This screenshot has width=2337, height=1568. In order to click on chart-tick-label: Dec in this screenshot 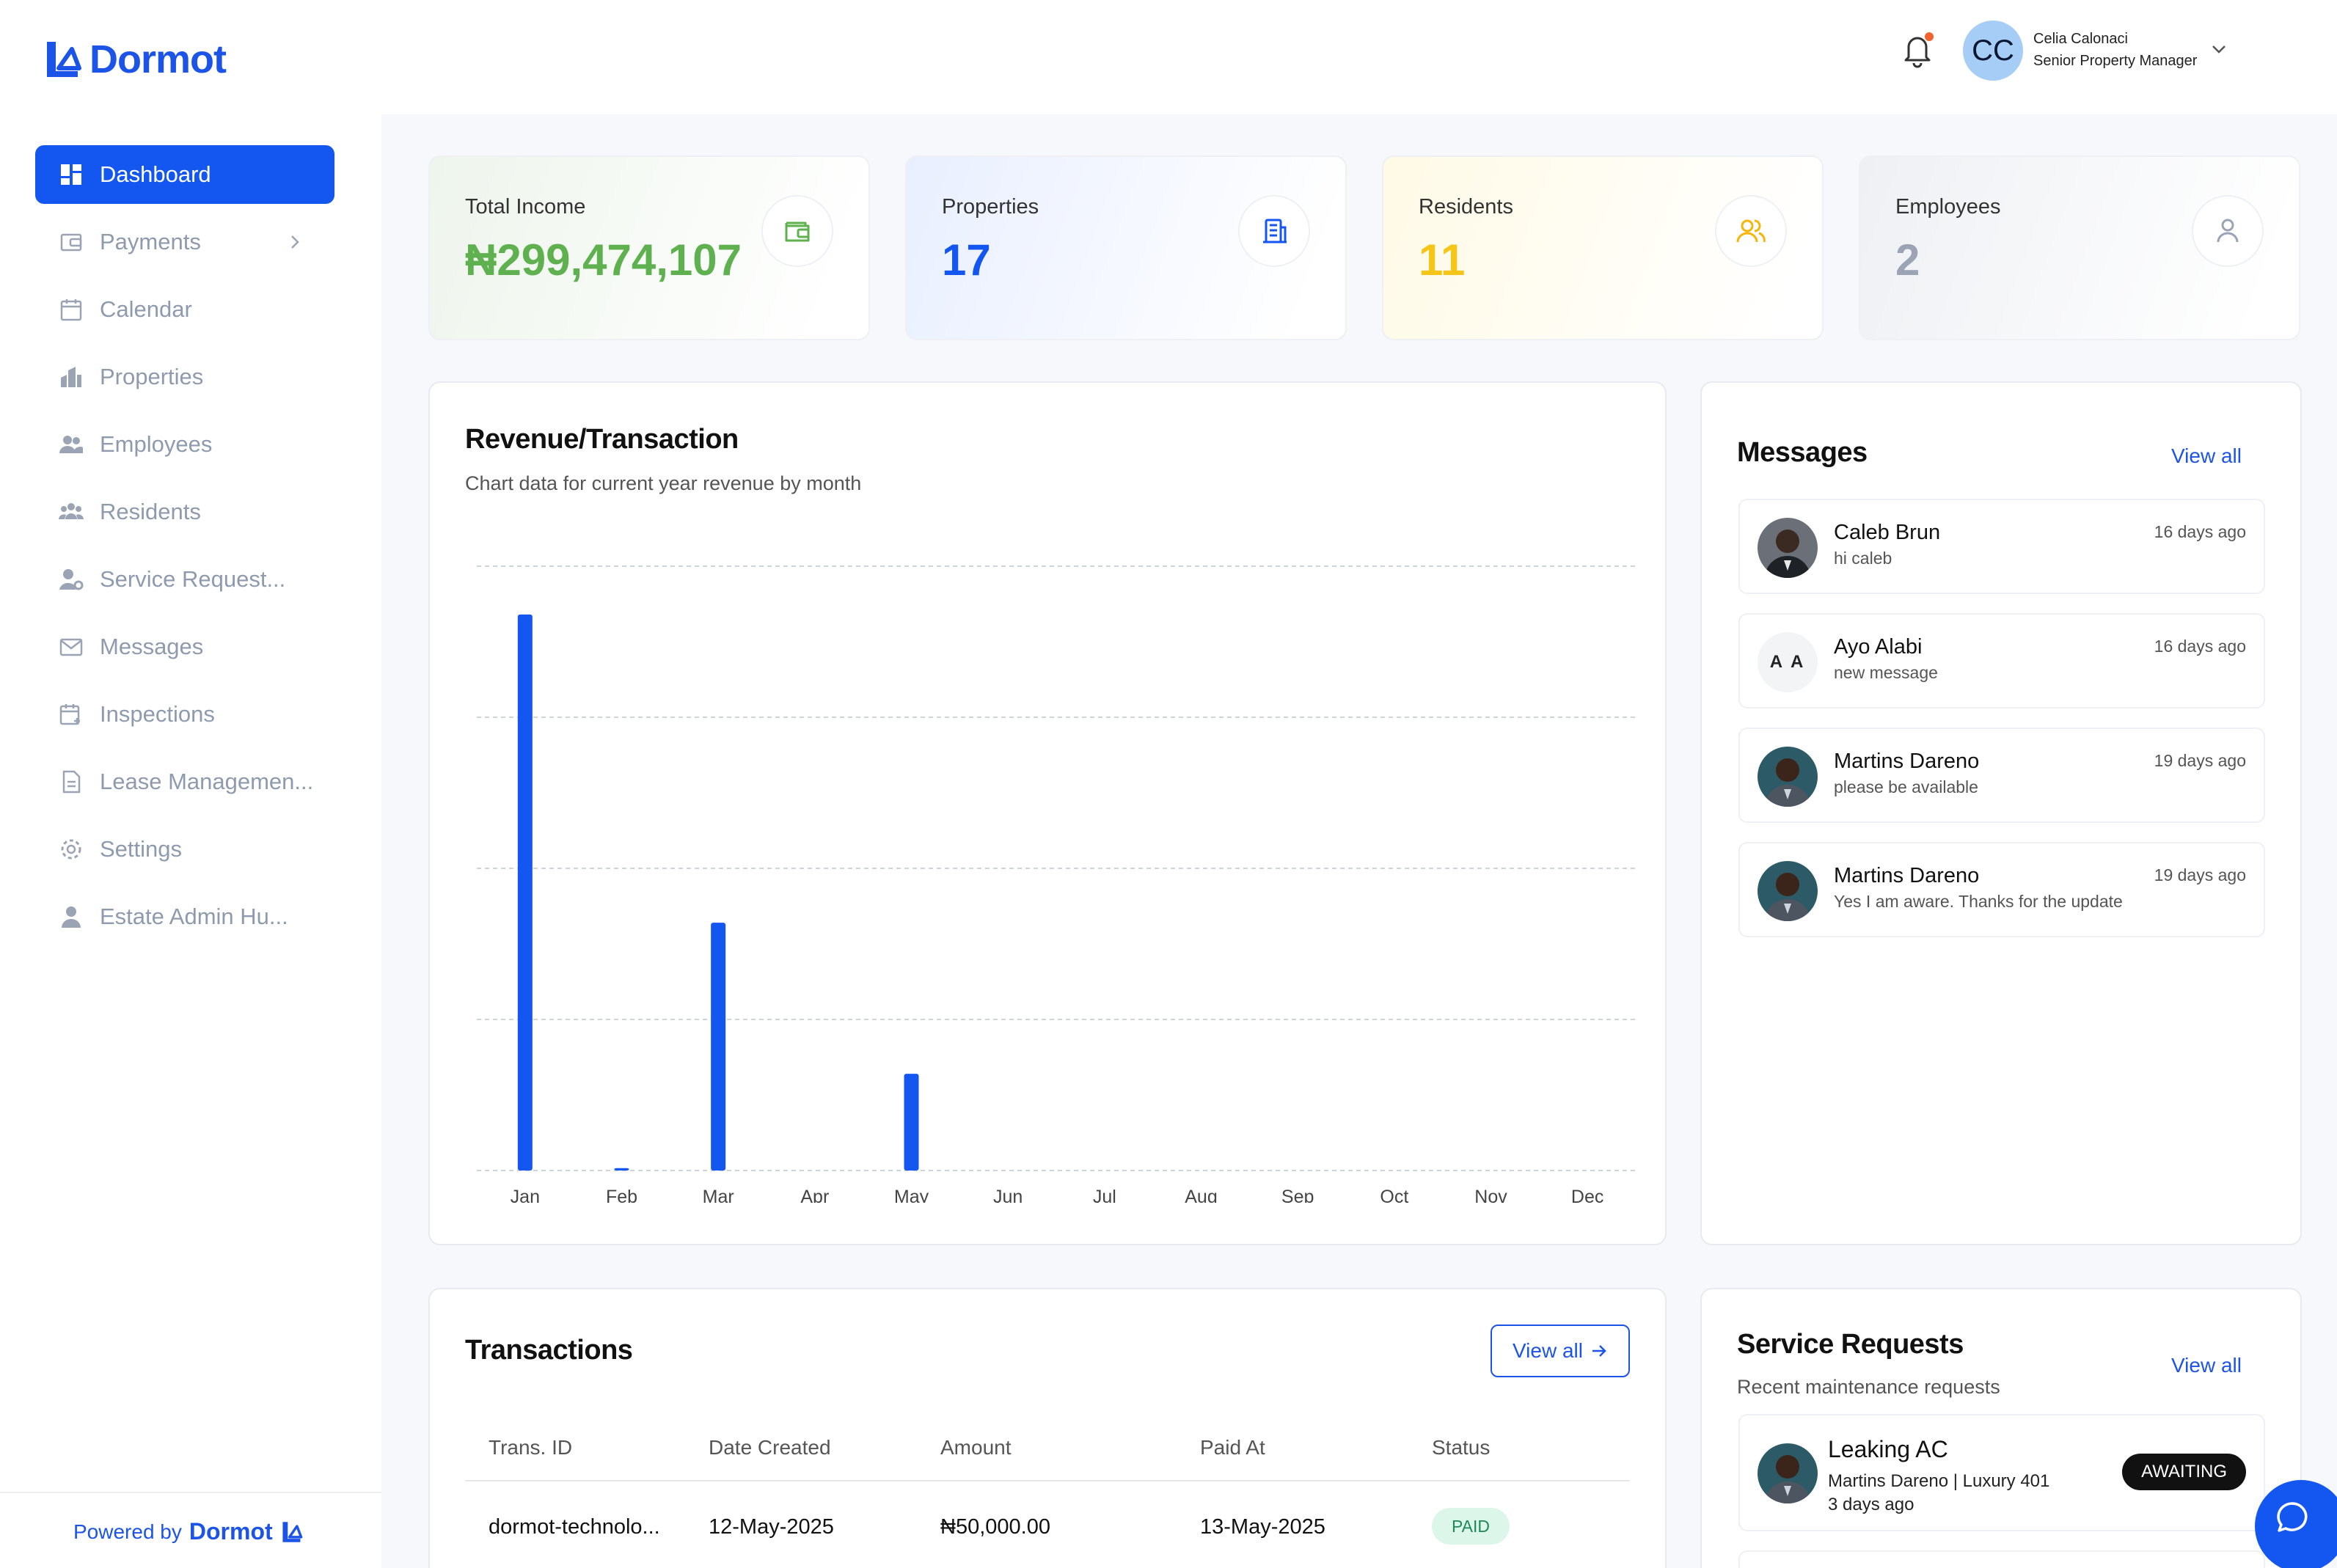, I will do `click(1587, 1195)`.